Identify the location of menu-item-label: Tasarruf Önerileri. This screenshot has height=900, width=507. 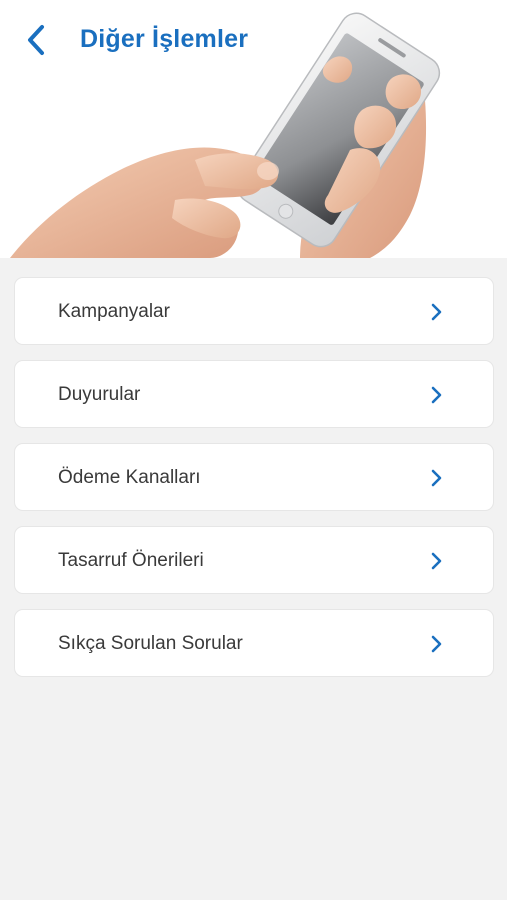
(131, 560).